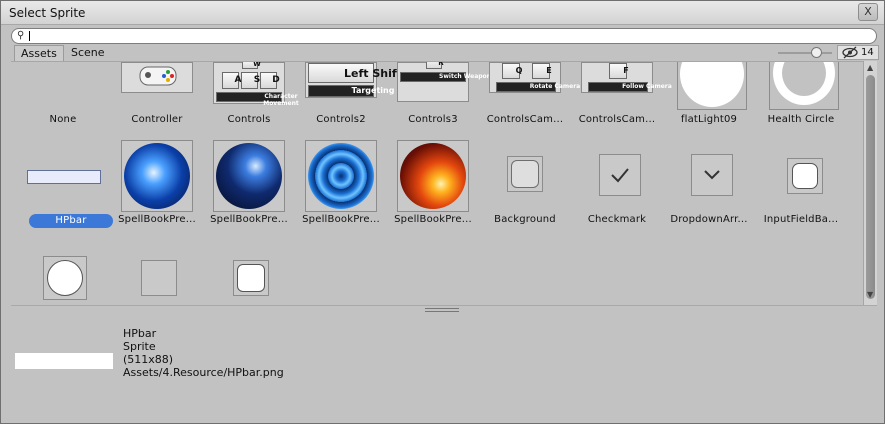 This screenshot has width=885, height=424. I want to click on asset-item-flatlight09: flatLight09, so click(709, 97).